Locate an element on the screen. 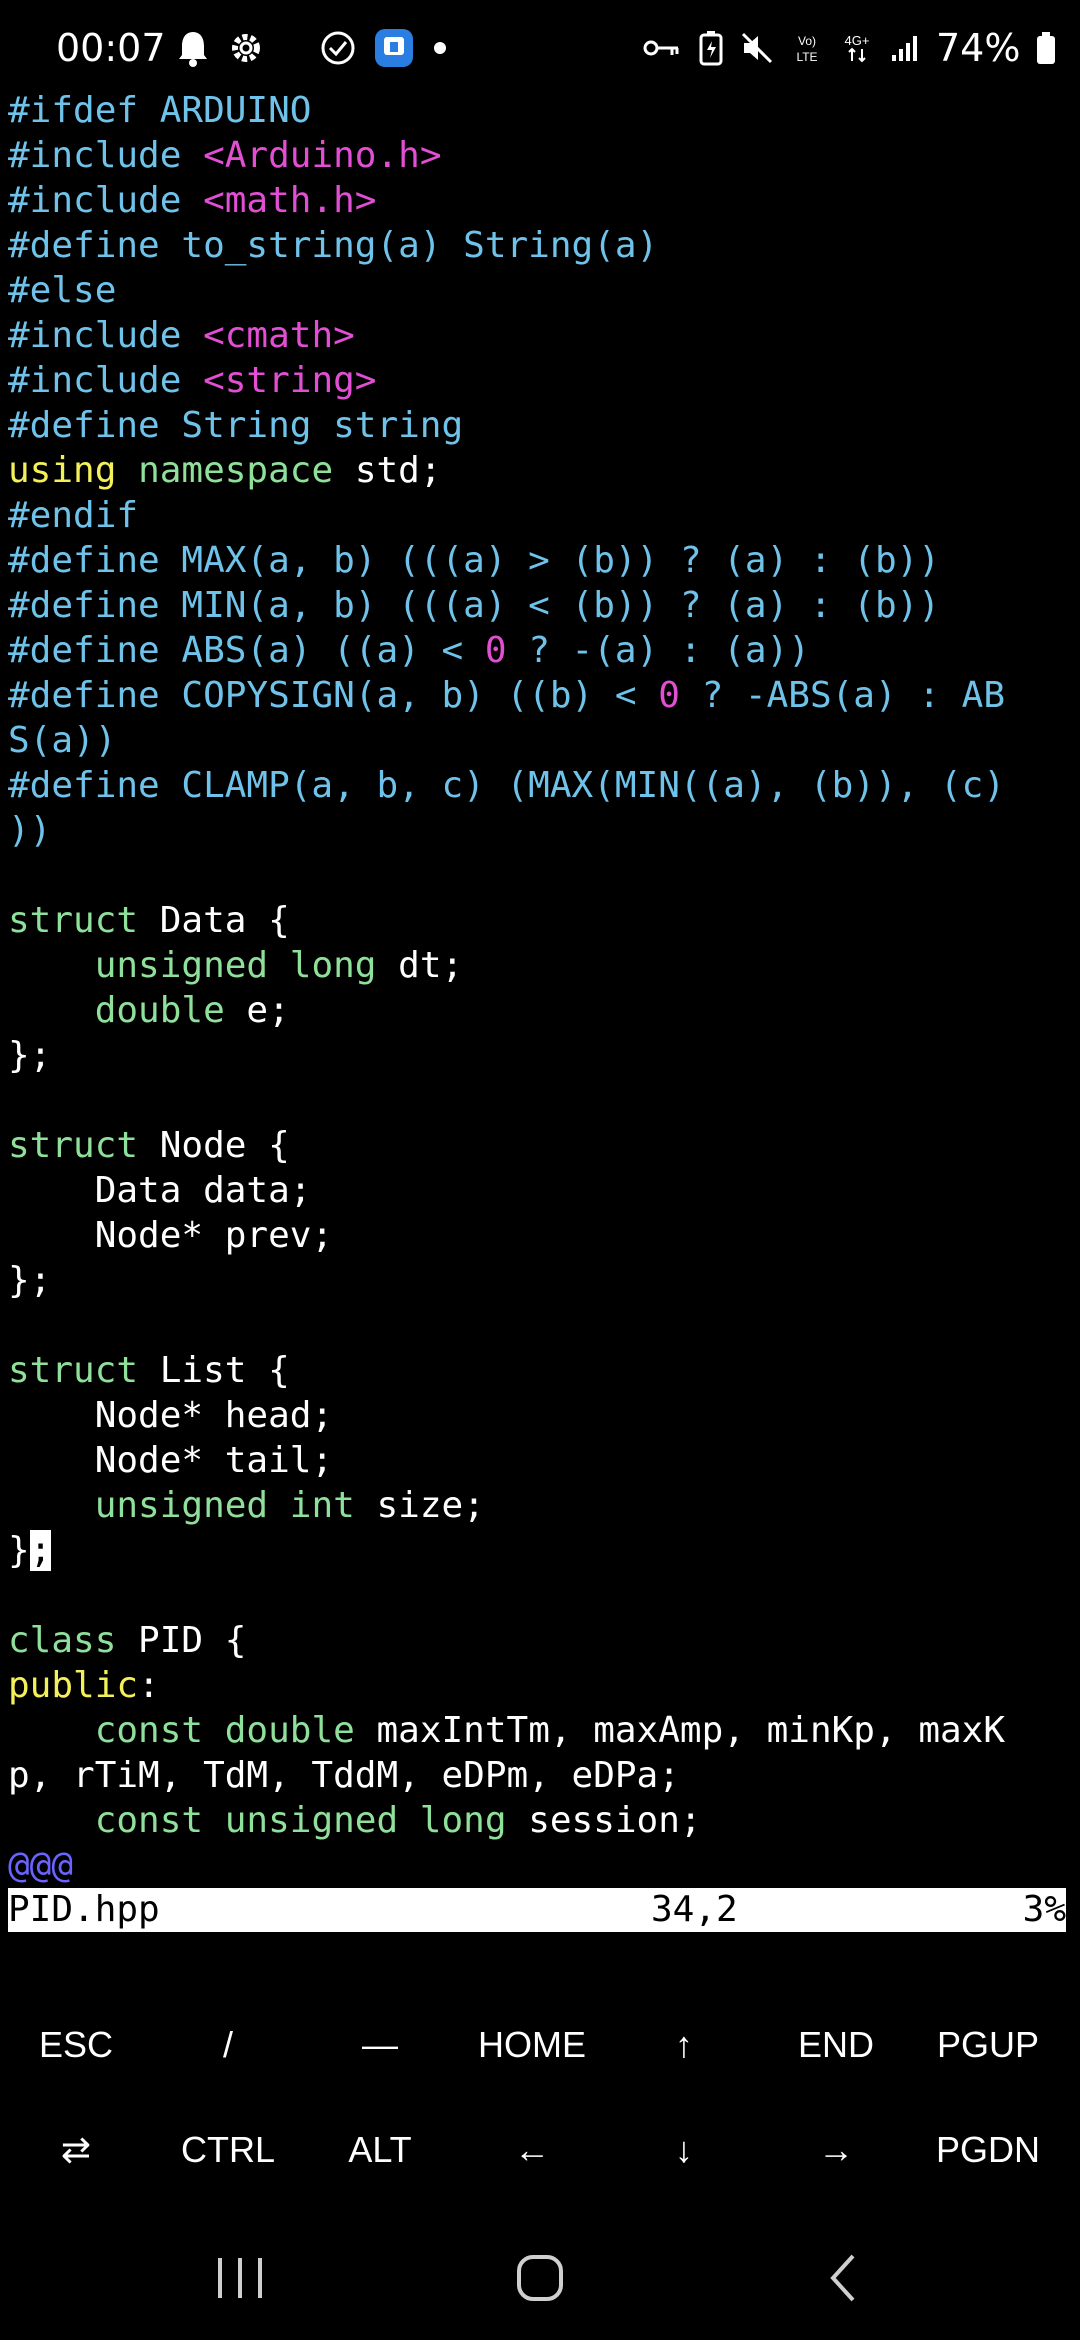  dot-icon is located at coordinates (440, 48).